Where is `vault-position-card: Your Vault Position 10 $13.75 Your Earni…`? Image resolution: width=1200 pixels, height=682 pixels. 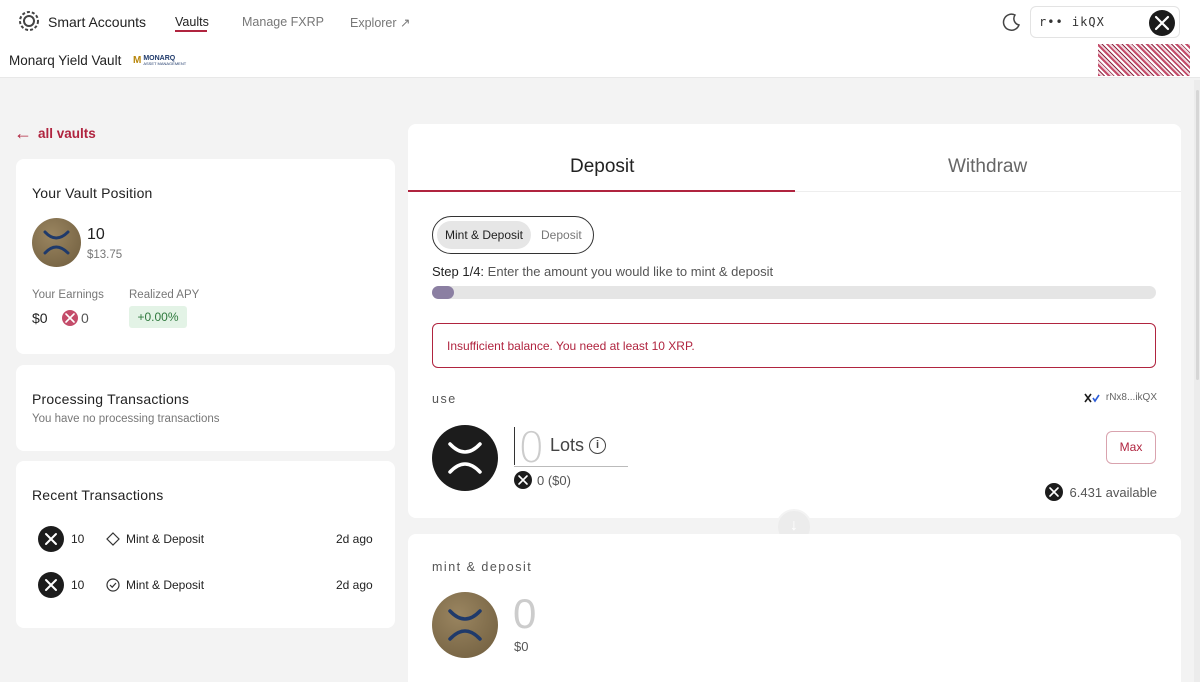 vault-position-card: Your Vault Position 10 $13.75 Your Earni… is located at coordinates (205, 256).